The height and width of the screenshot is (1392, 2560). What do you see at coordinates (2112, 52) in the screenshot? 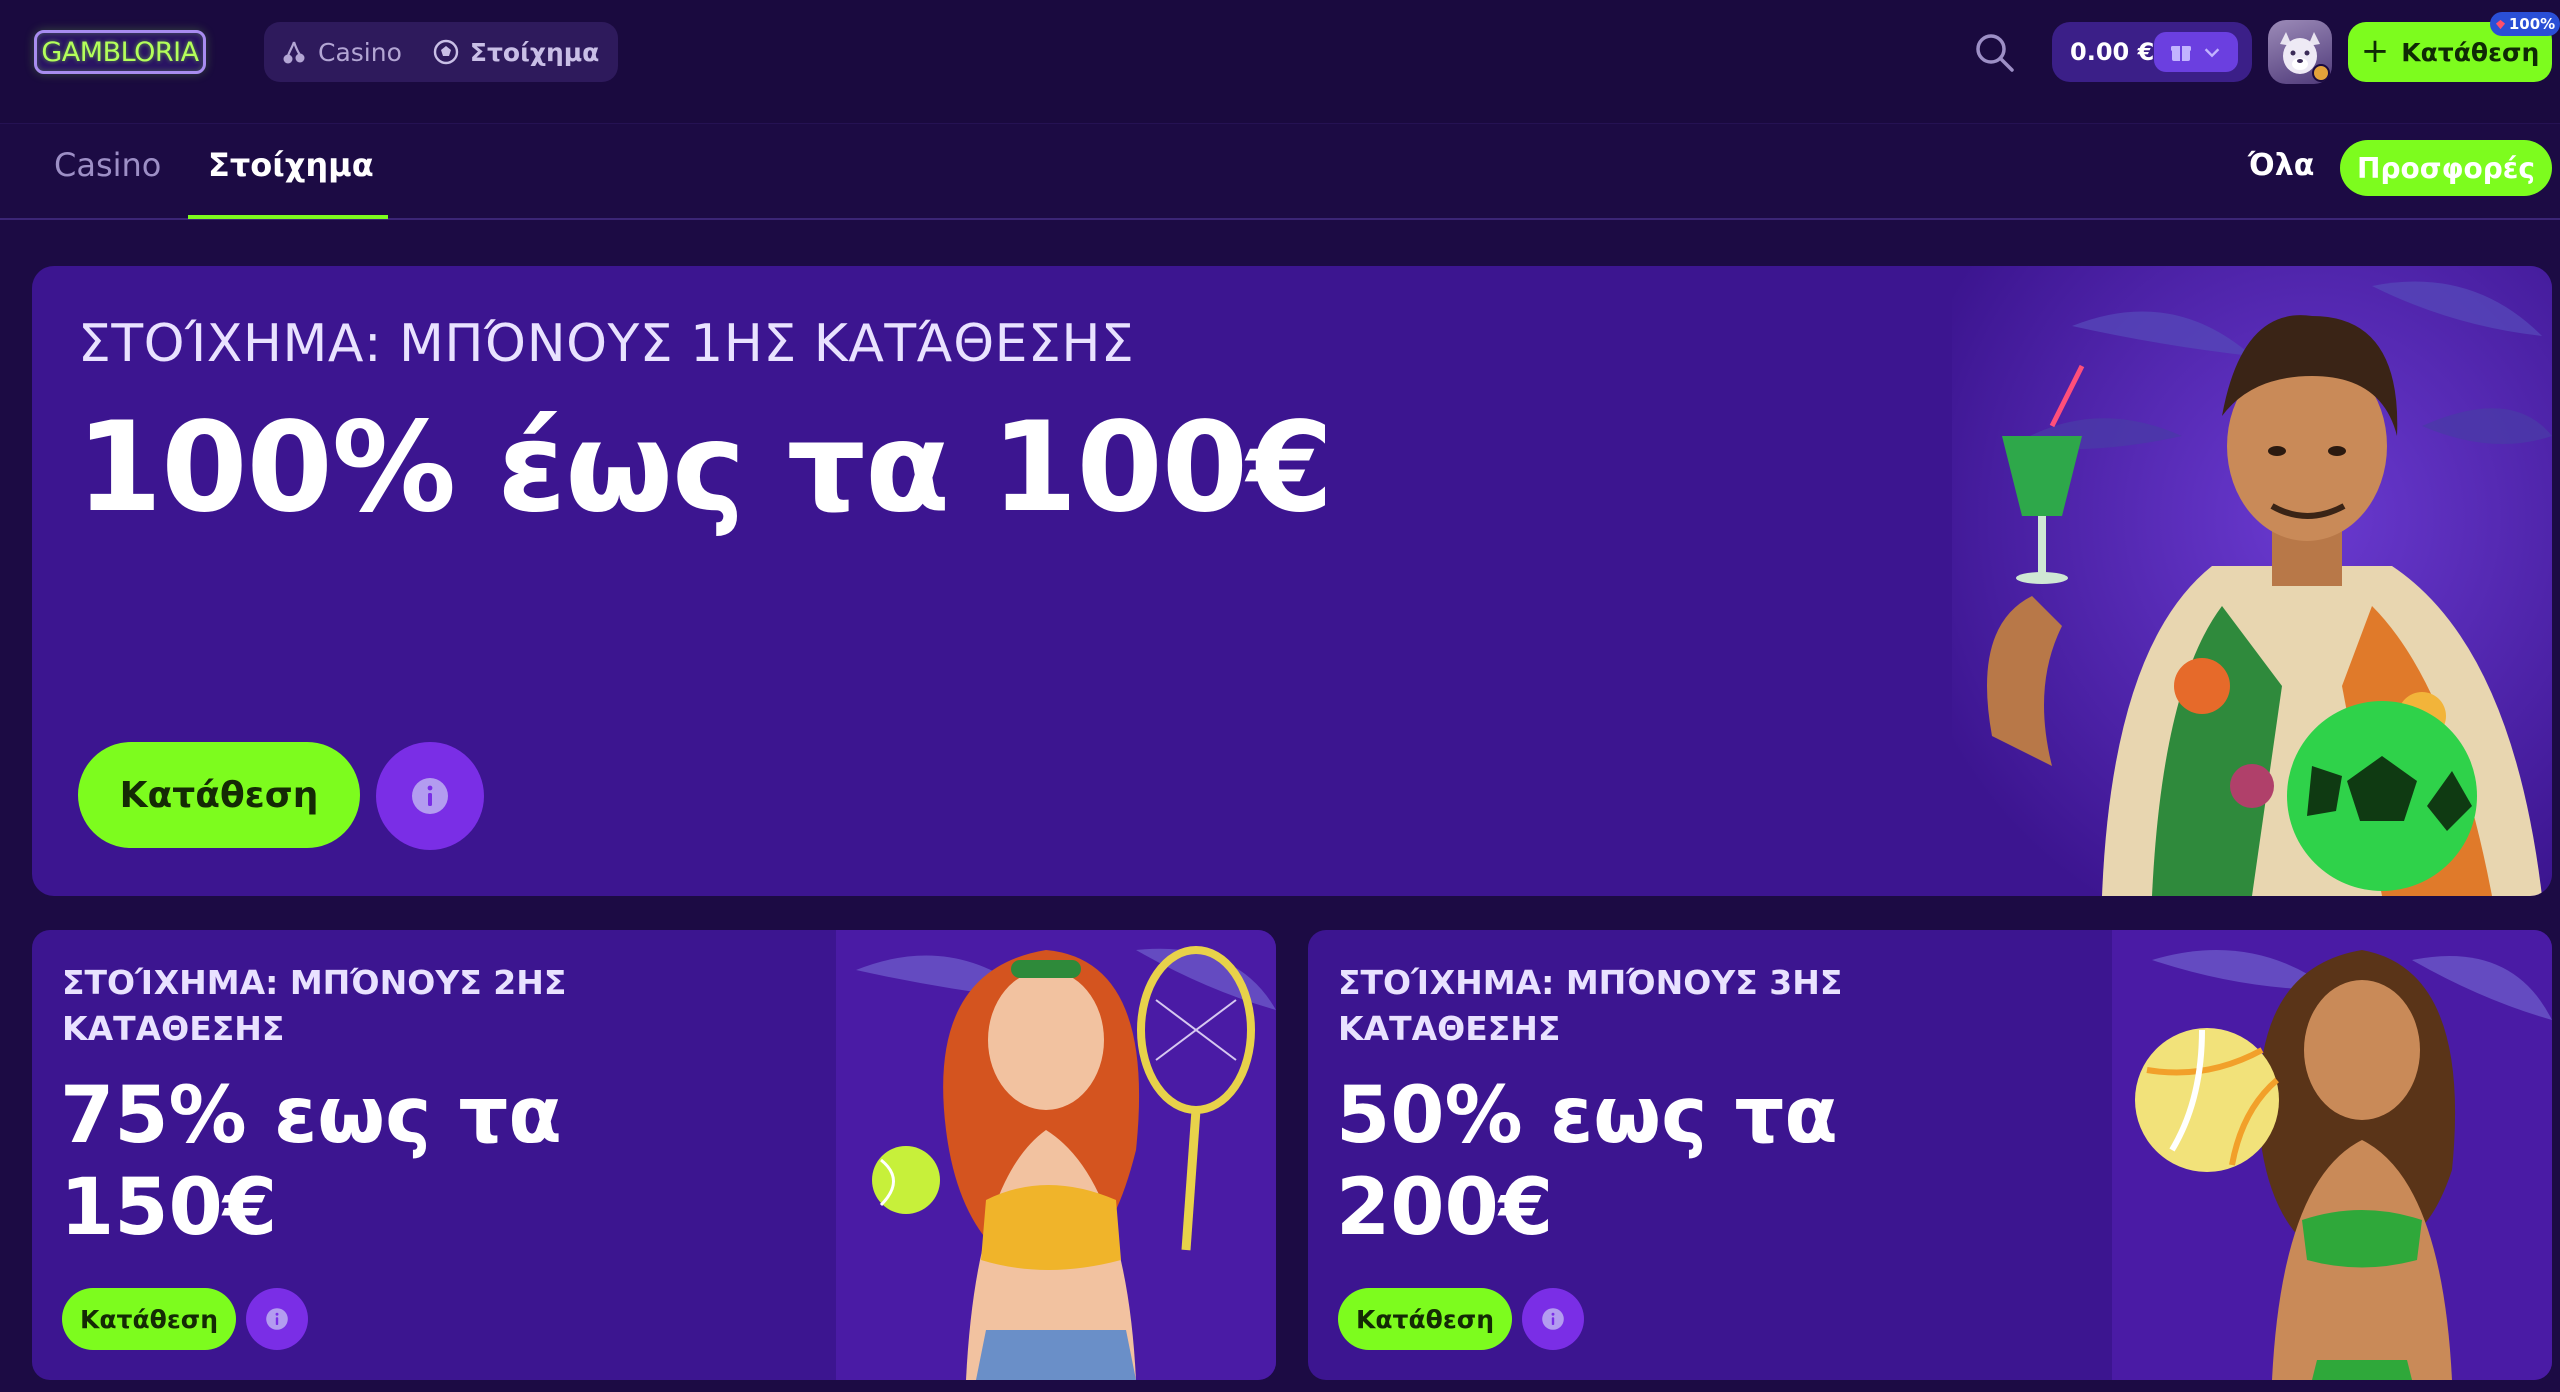
I see `balance-amount: 0.00 €` at bounding box center [2112, 52].